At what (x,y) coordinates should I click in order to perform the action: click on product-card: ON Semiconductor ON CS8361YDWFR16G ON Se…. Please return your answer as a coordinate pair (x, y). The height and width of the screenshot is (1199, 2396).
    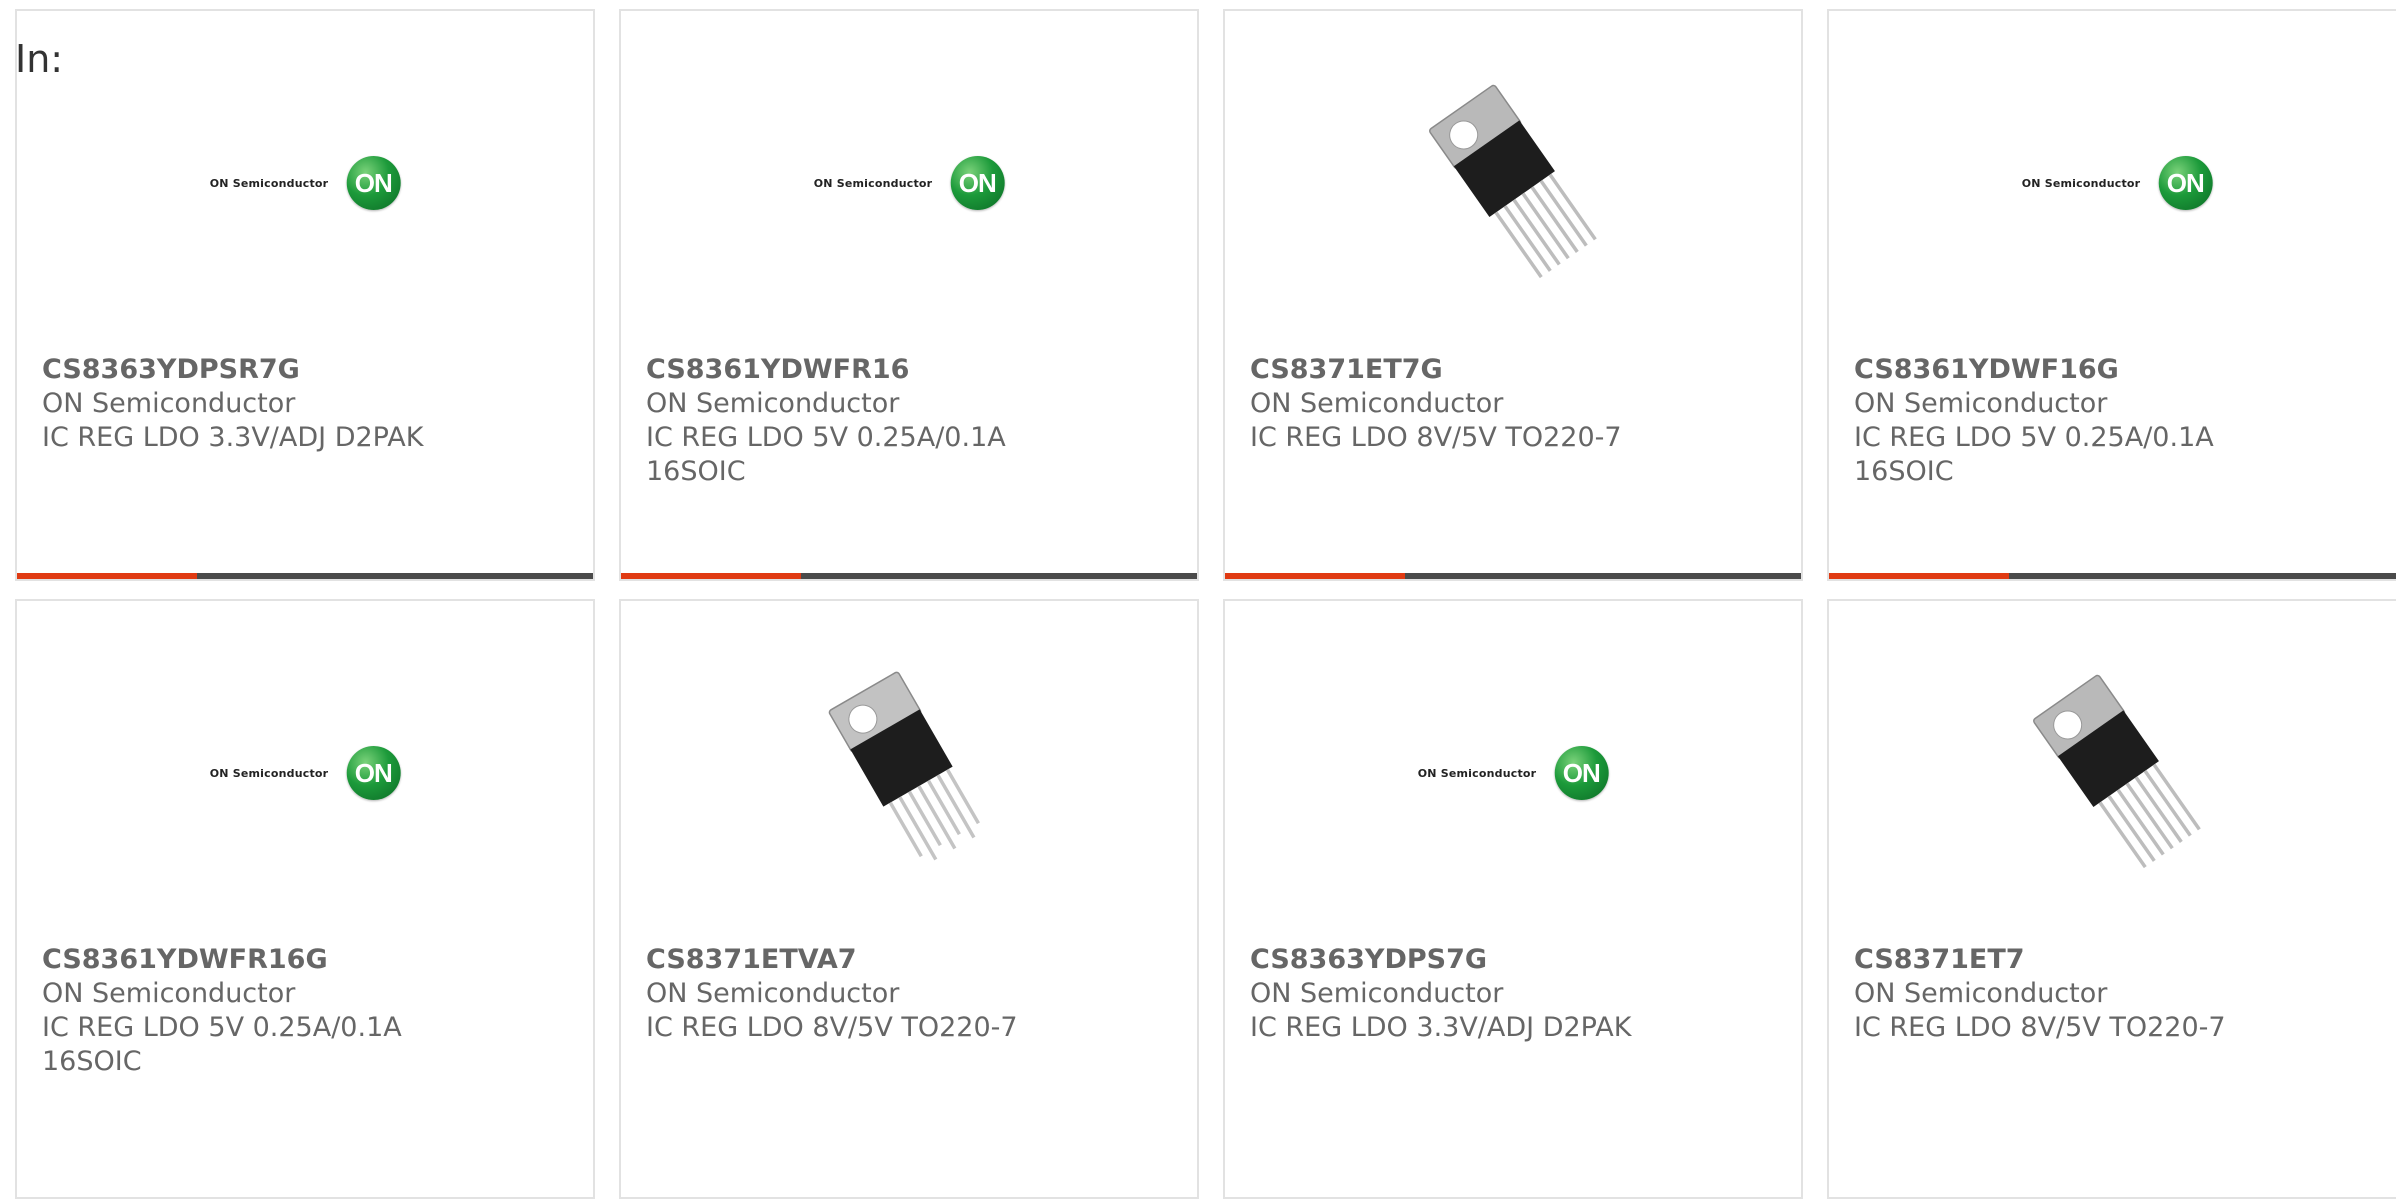
    Looking at the image, I should click on (305, 899).